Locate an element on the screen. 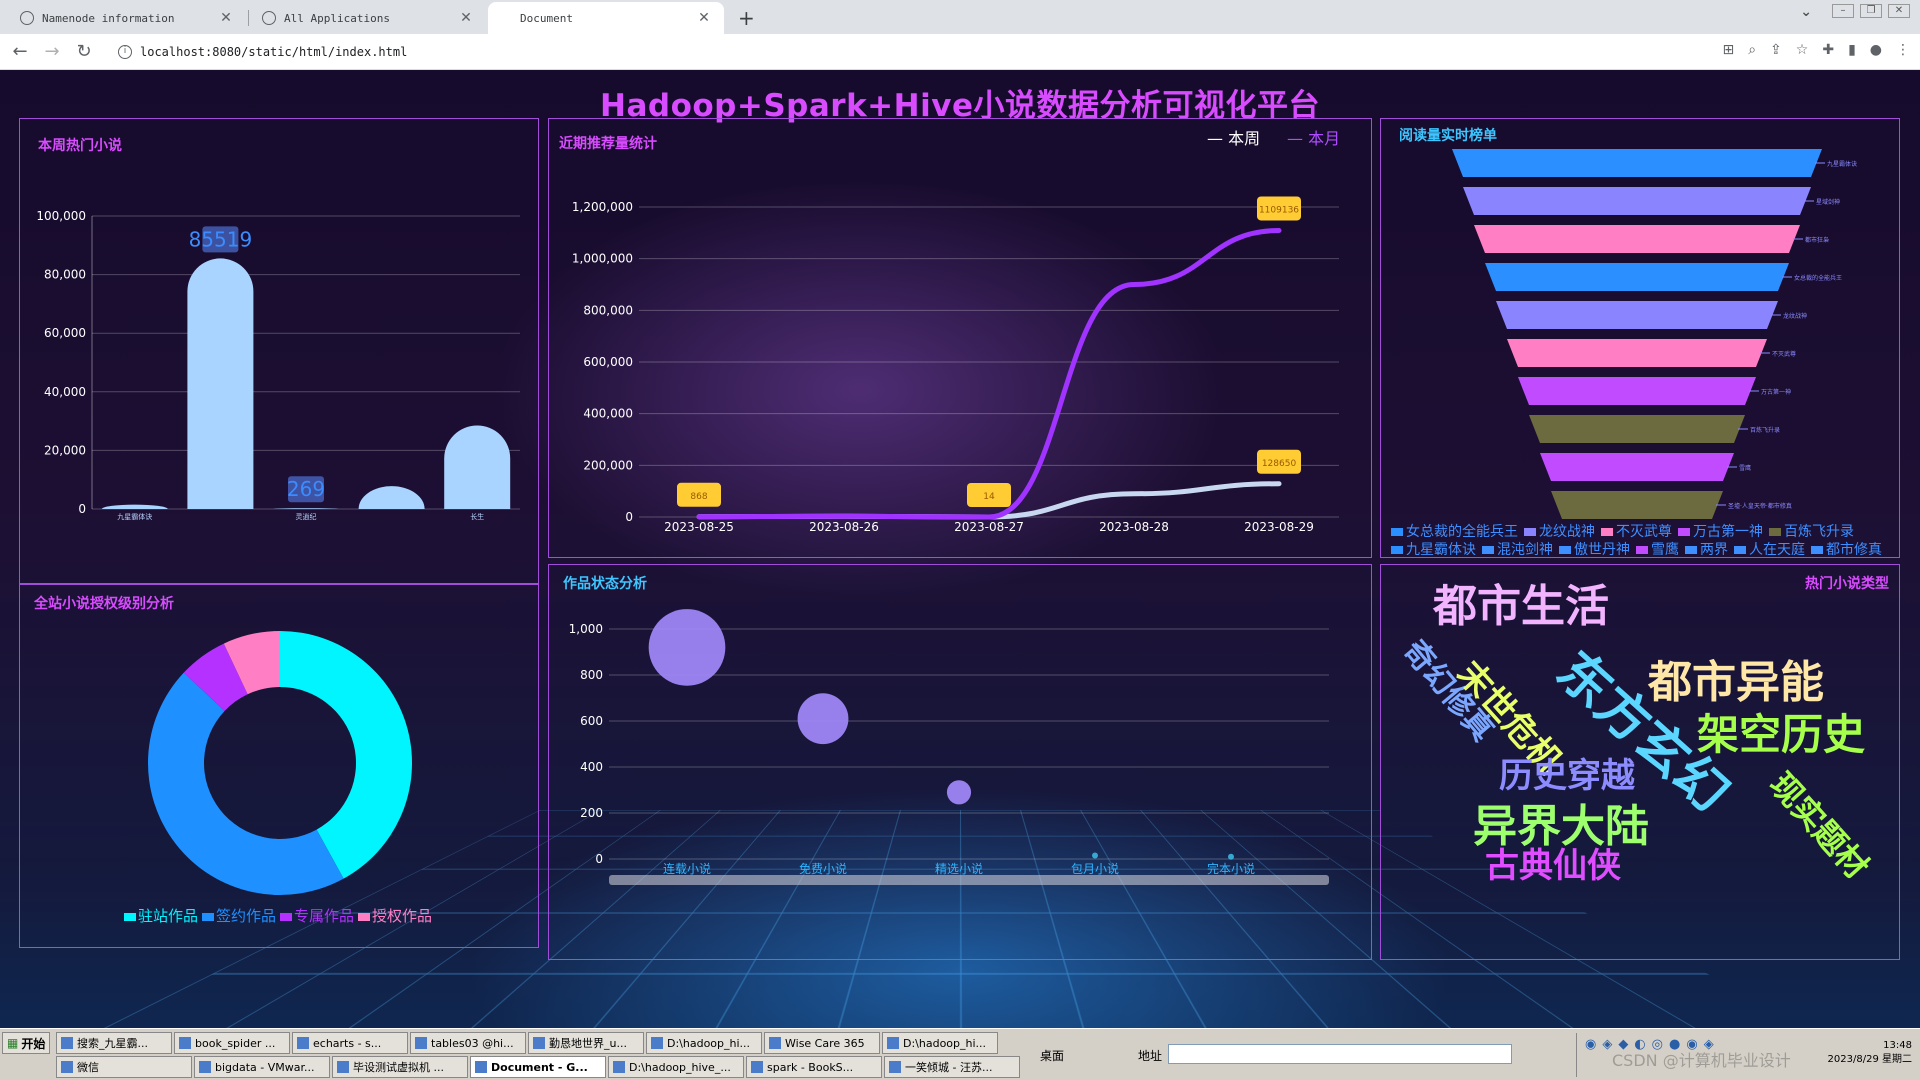  new-tab-button: + is located at coordinates (746, 18).